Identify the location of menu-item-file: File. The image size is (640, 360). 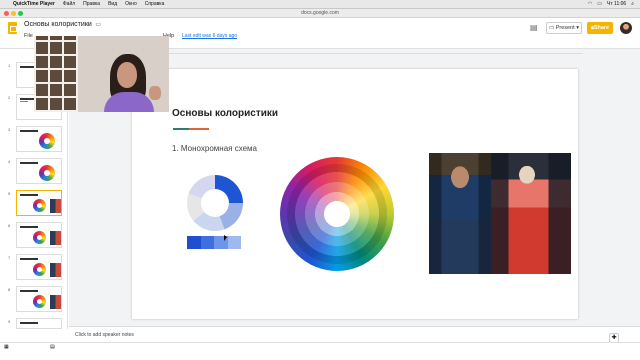
(28, 36).